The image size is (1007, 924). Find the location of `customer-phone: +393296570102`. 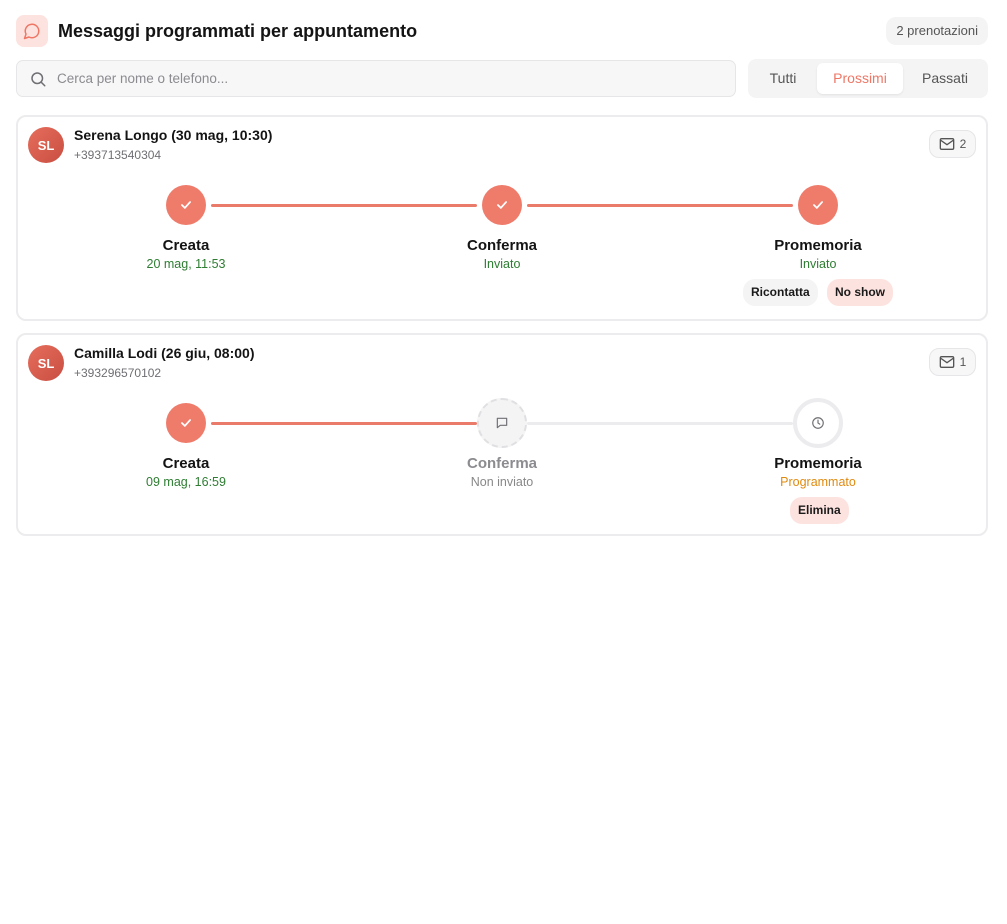

customer-phone: +393296570102 is located at coordinates (118, 373).